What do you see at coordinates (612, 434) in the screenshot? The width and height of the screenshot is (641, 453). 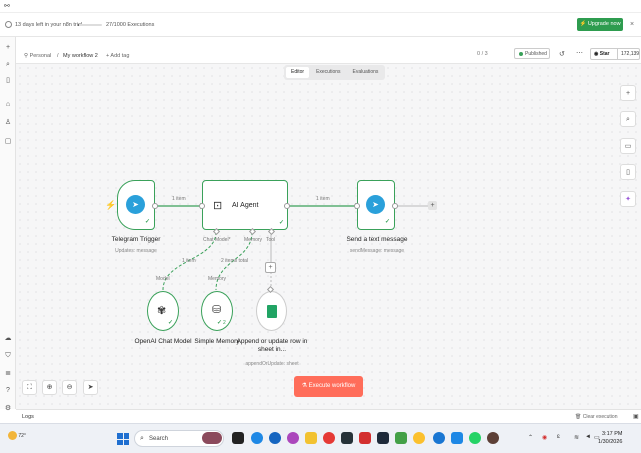 I see `clock-time: 3:17 PM` at bounding box center [612, 434].